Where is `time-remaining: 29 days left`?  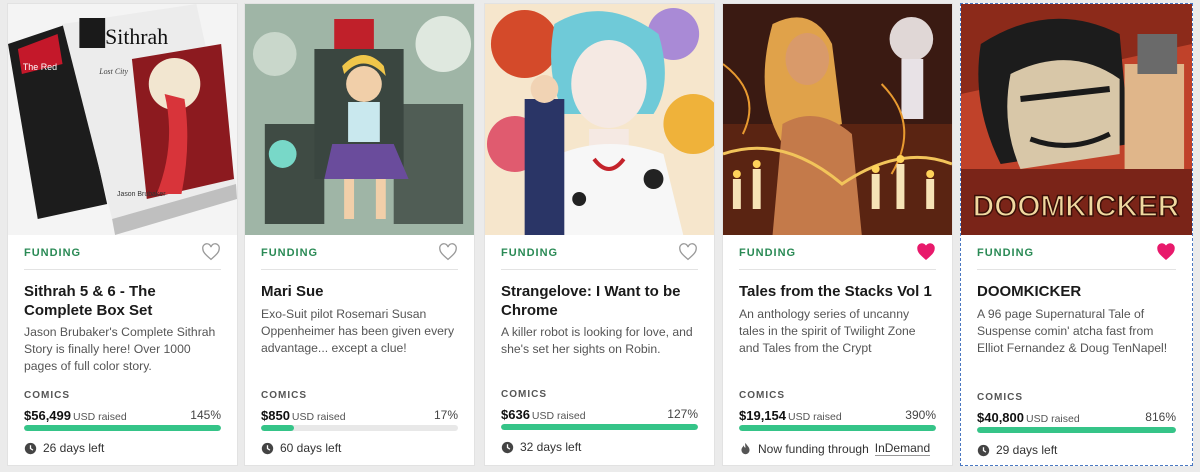
time-remaining: 29 days left is located at coordinates (1017, 450).